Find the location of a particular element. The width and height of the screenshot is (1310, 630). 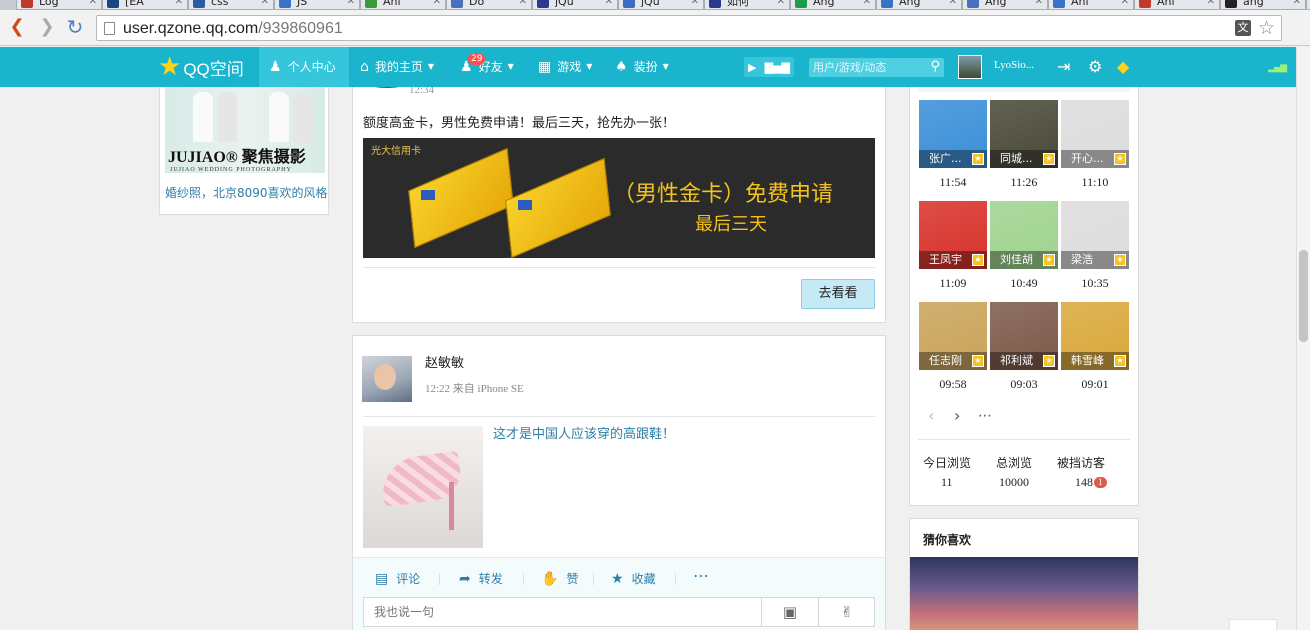

tab-label: Ani is located at coordinates (392, 4).